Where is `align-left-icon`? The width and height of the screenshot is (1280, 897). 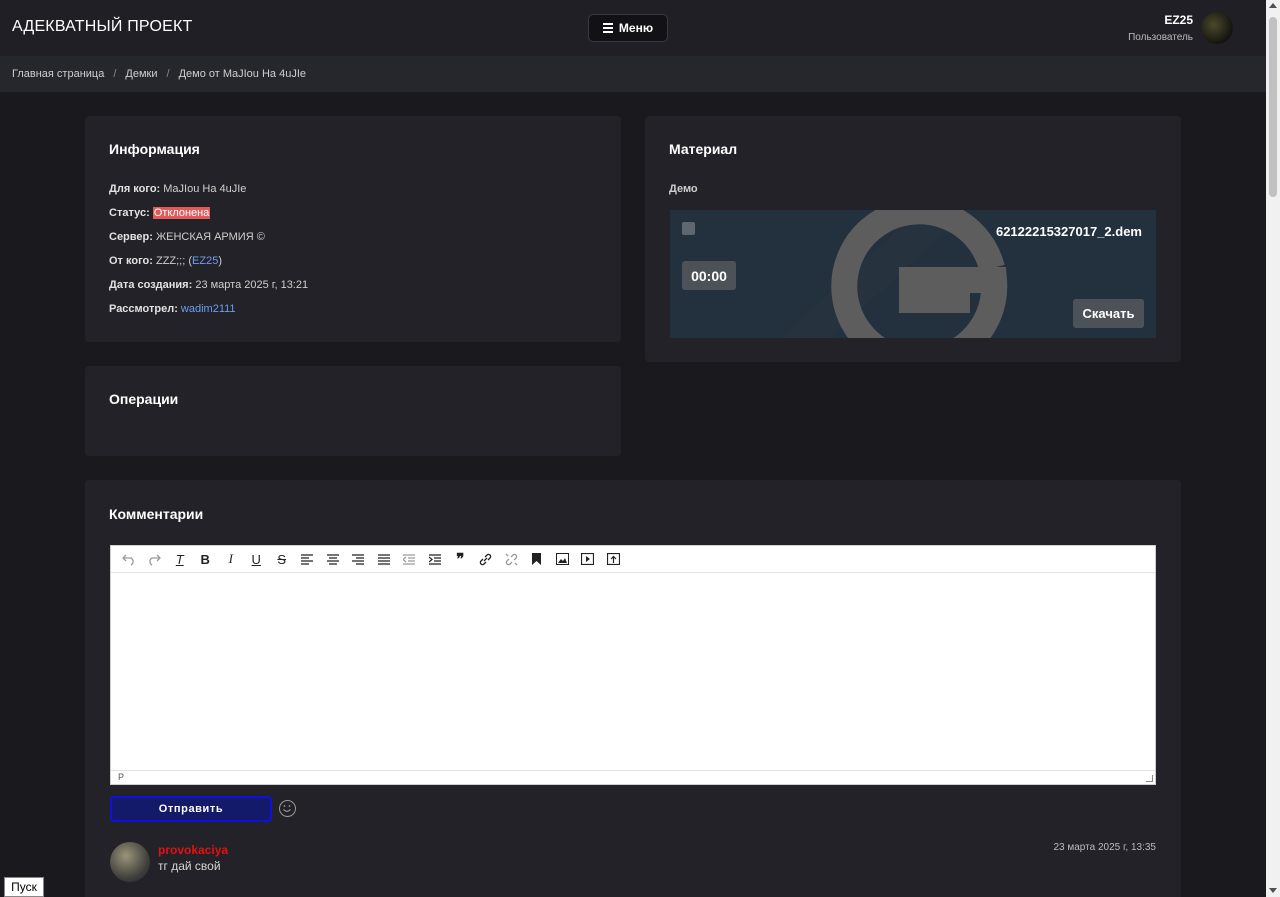 align-left-icon is located at coordinates (308, 559).